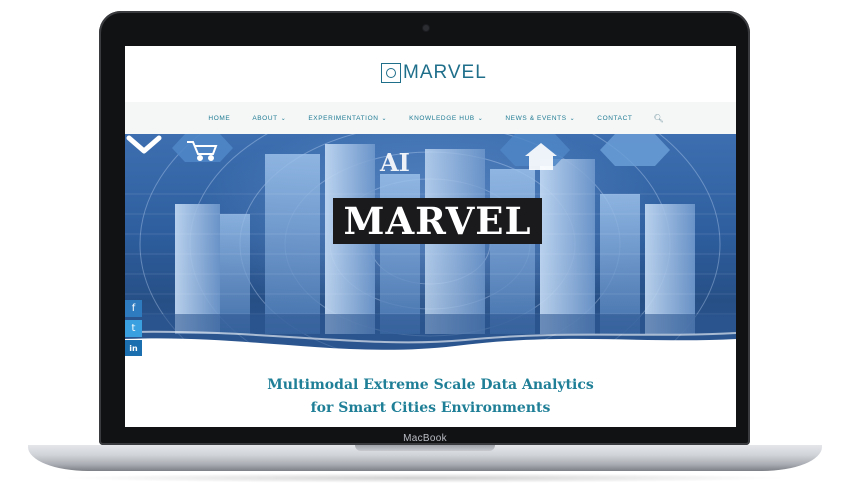 Image resolution: width=850 pixels, height=499 pixels. Describe the element at coordinates (437, 221) in the screenshot. I see `hero-title: MARVEL` at that location.